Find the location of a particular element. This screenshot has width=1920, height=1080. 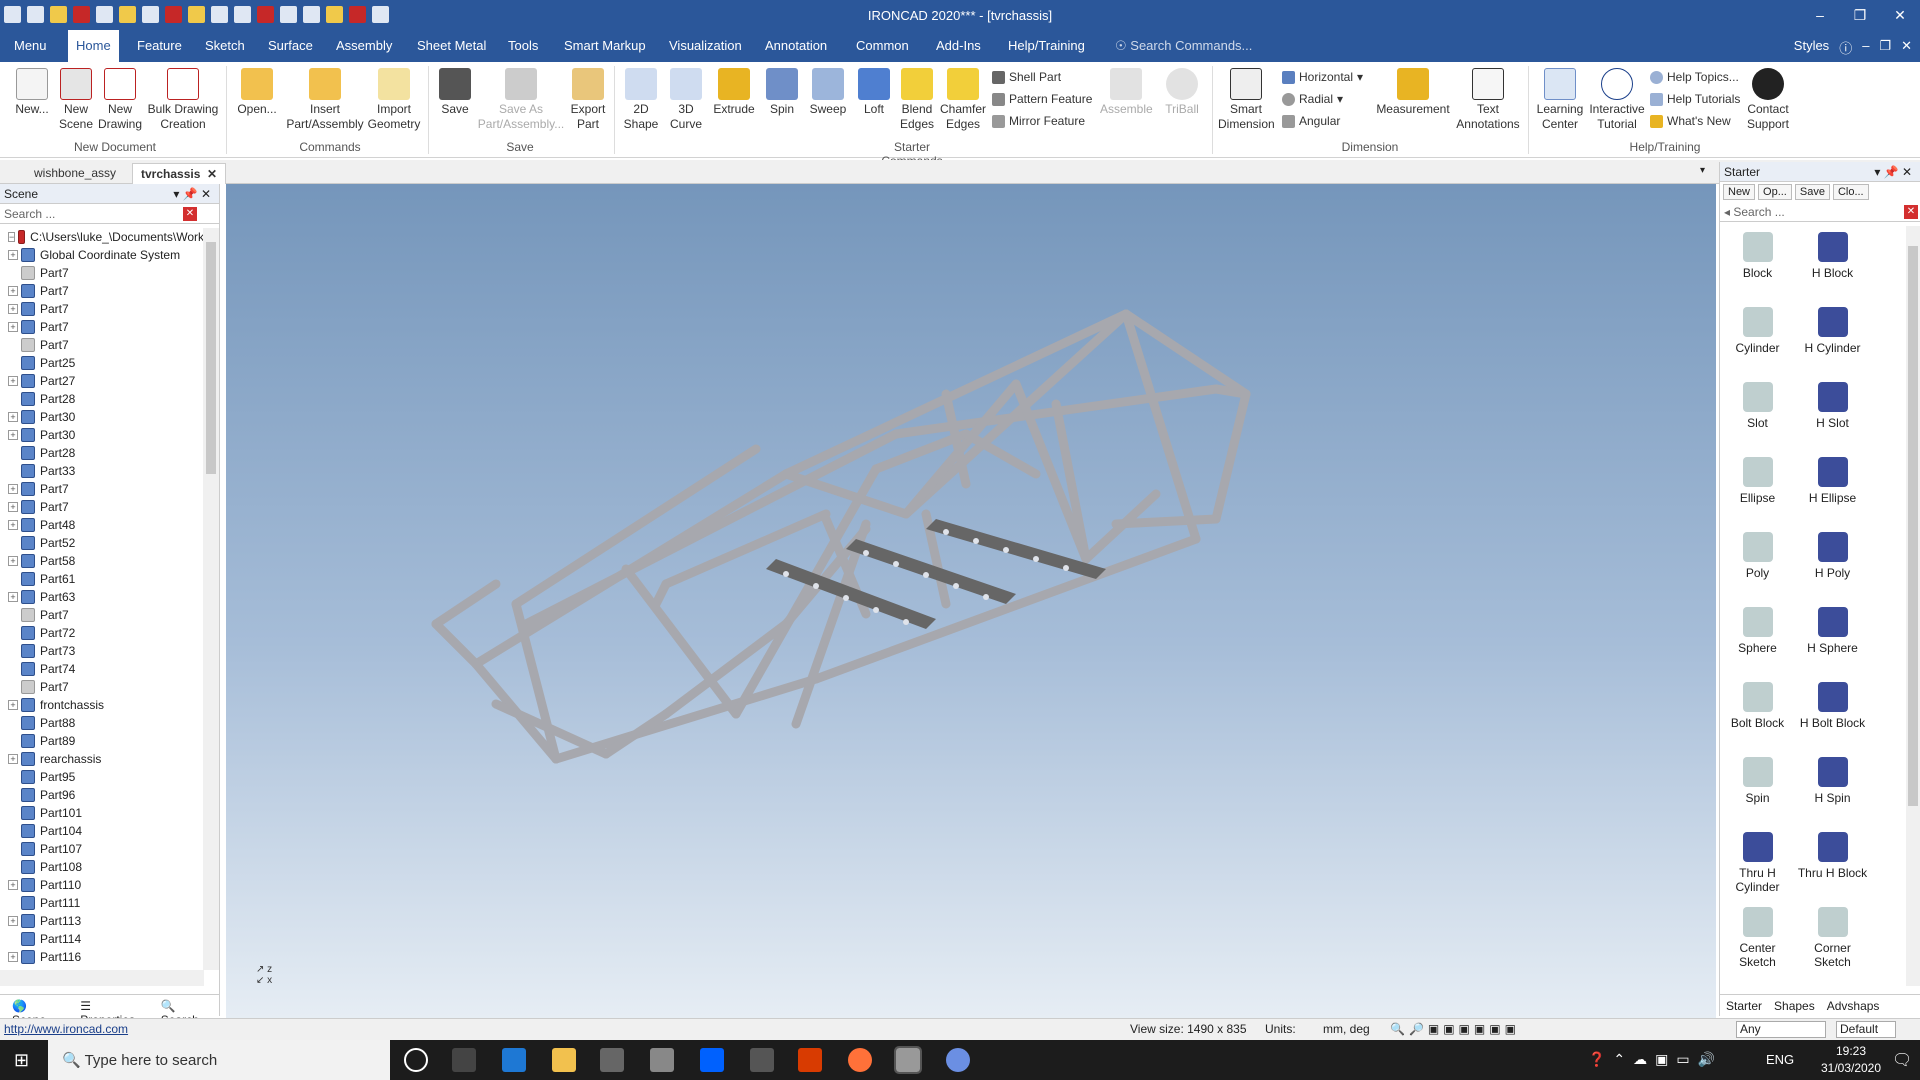

tree-item: Part61 is located at coordinates (102, 579).